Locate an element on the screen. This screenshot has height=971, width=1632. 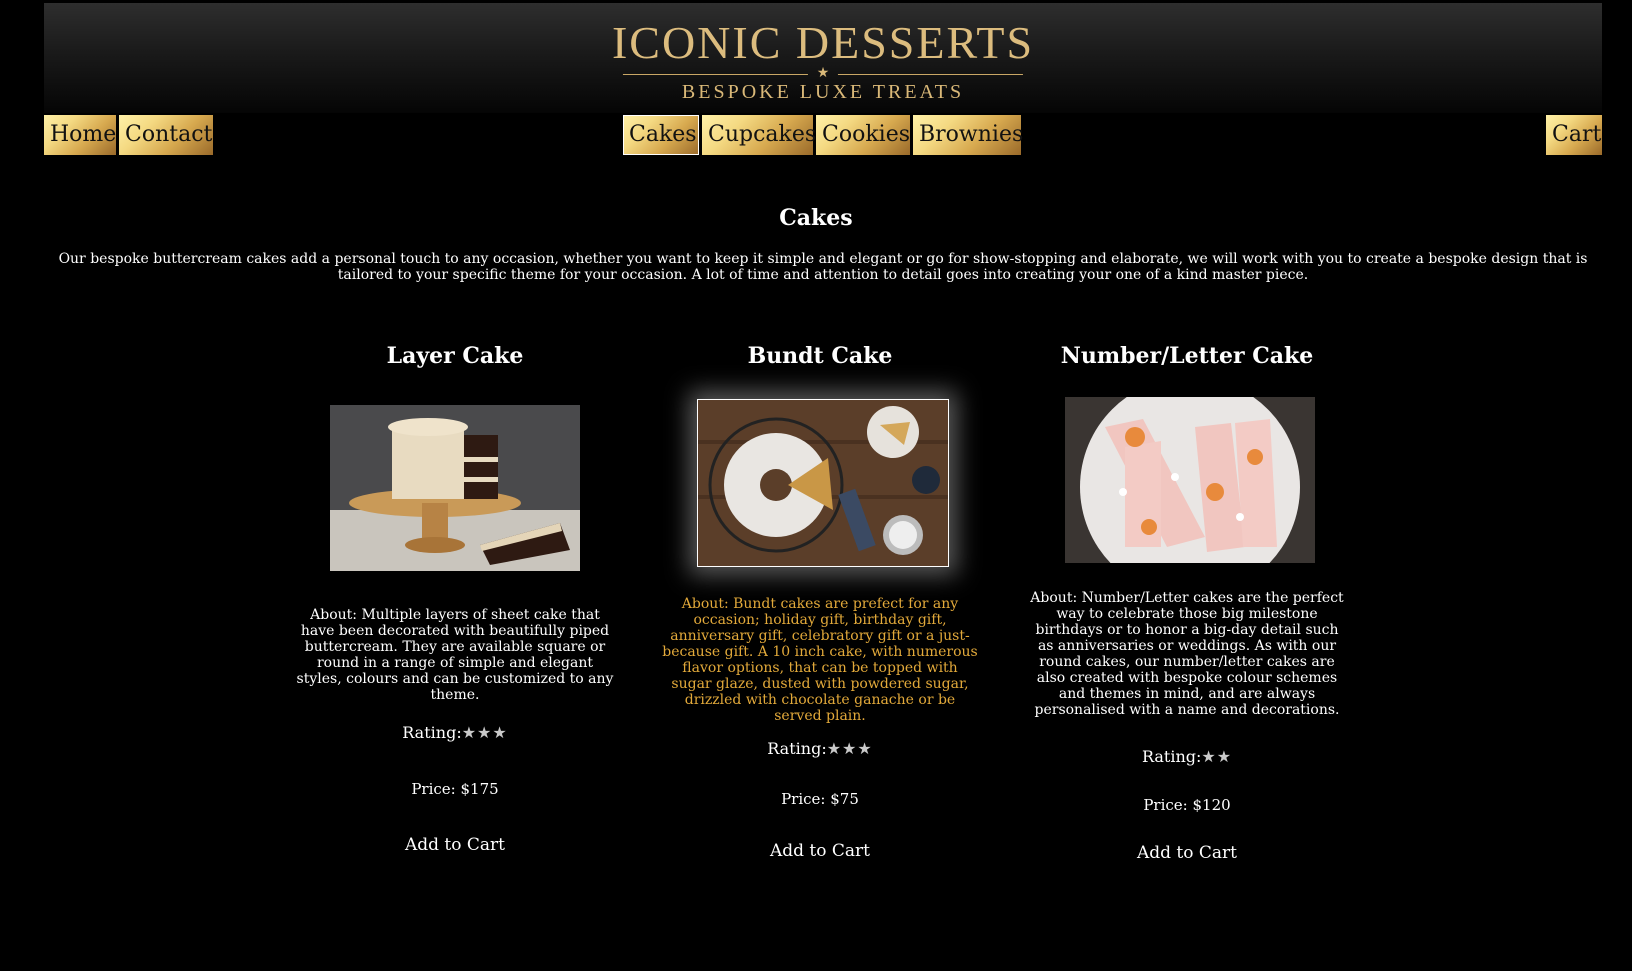
nav-cookies: Cookies is located at coordinates (863, 135).